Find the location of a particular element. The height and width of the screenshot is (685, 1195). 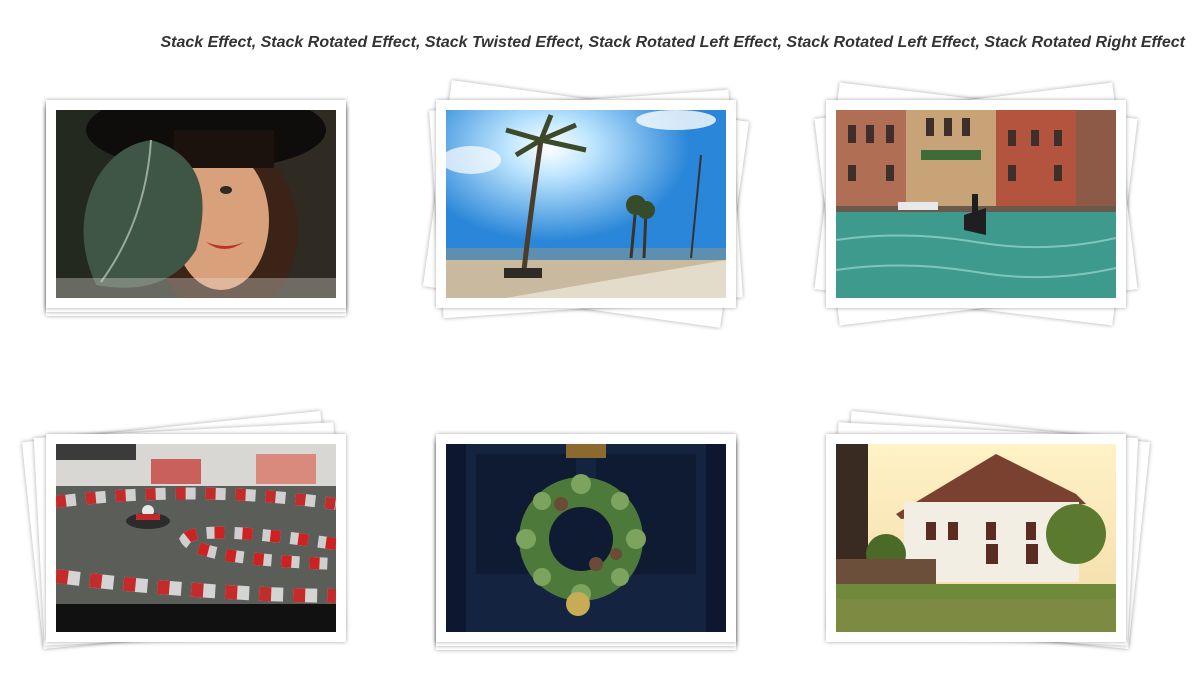

christmas-wreath-photo is located at coordinates (586, 538).